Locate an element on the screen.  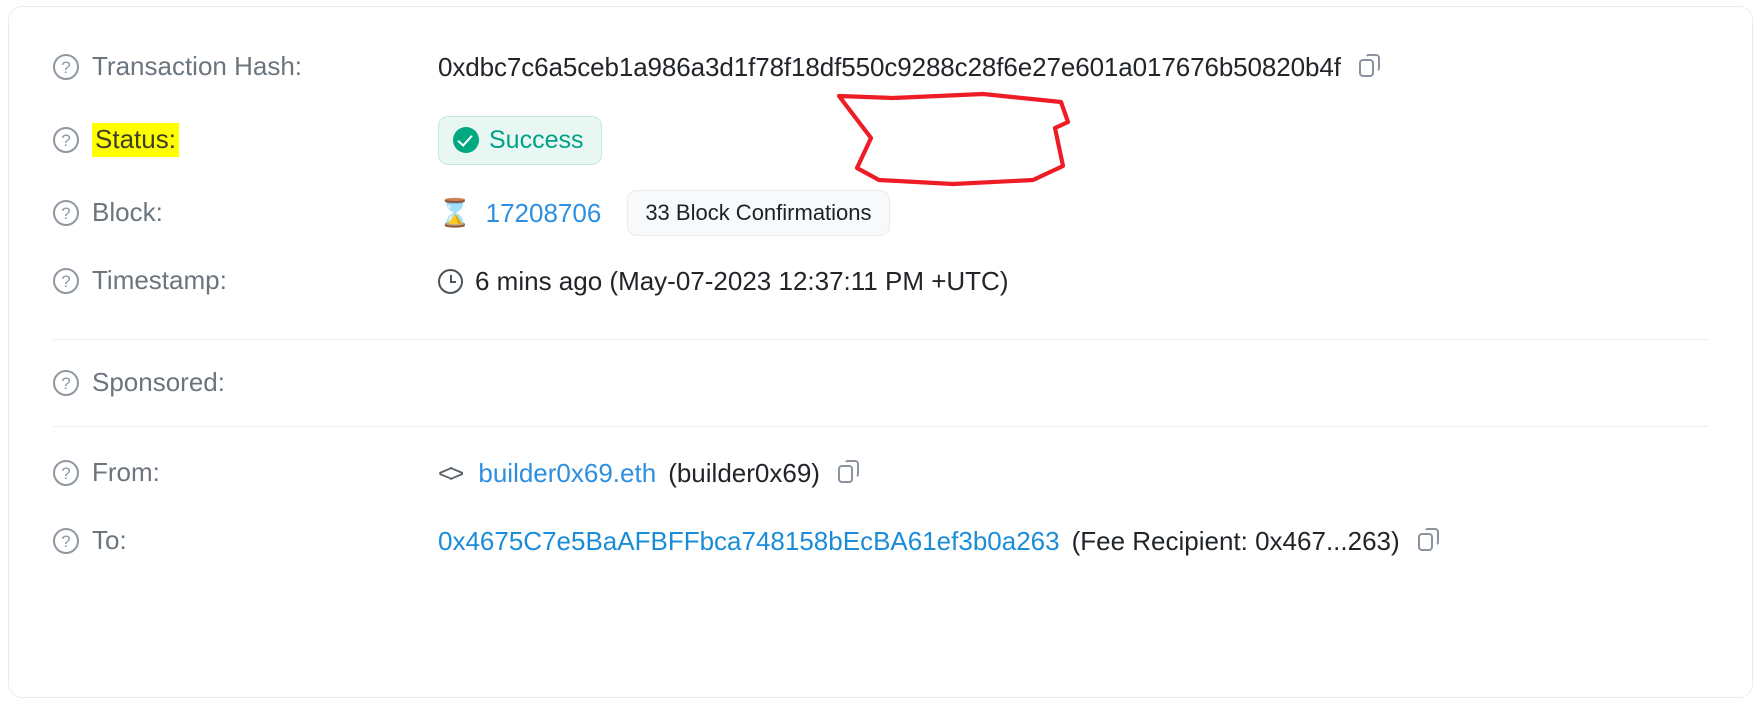
row-status: ? Status: Success is located at coordinates (880, 138).